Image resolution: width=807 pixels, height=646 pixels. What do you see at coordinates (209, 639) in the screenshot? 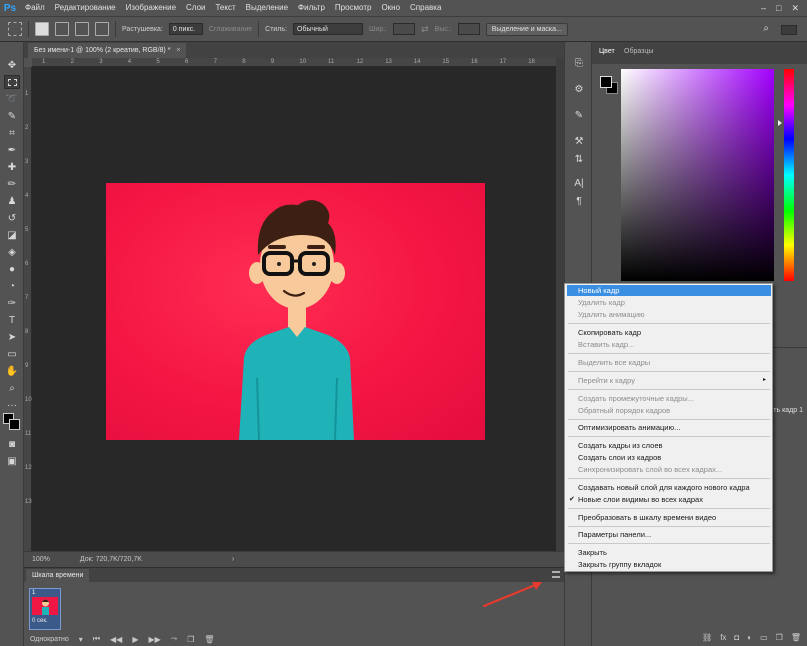
I see `delete-frame-icon: 🗑` at bounding box center [209, 639].